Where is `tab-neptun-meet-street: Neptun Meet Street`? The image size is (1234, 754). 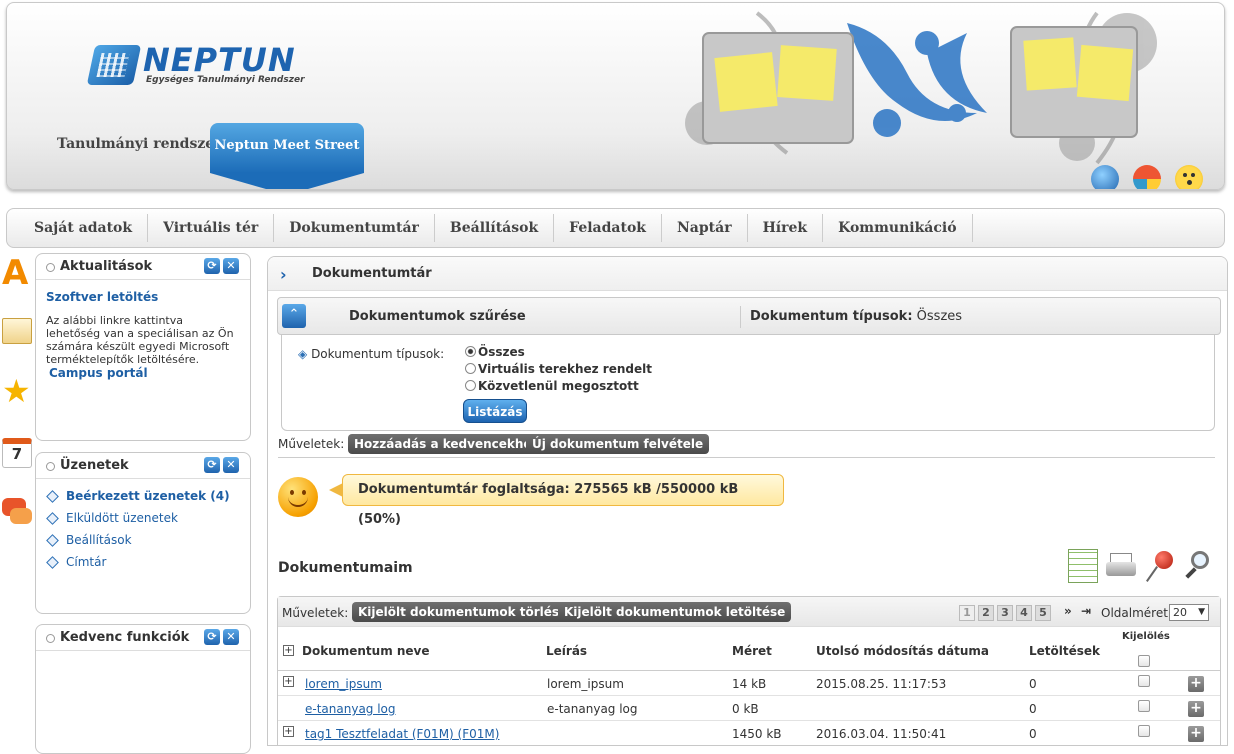
tab-neptun-meet-street: Neptun Meet Street is located at coordinates (287, 148).